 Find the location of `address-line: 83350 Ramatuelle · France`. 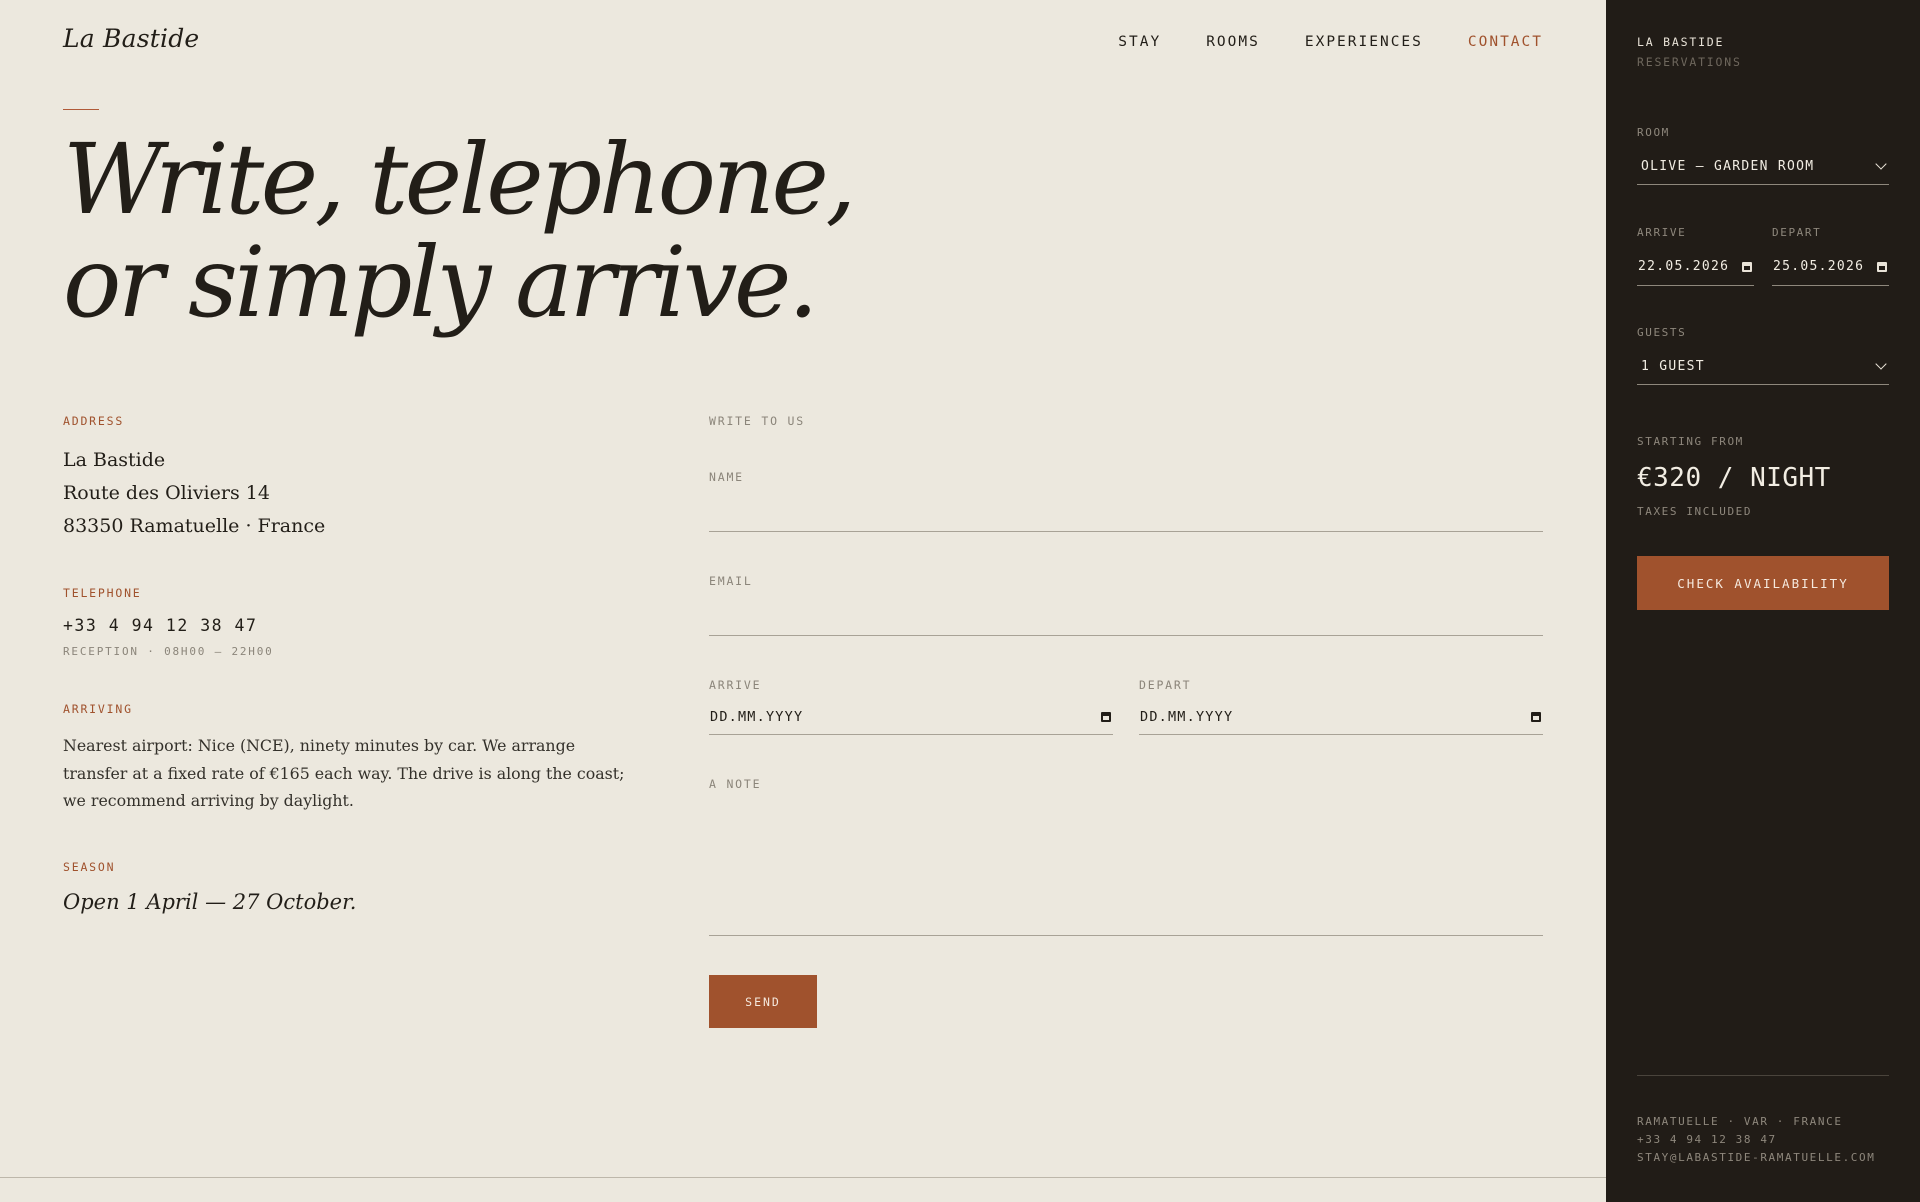

address-line: 83350 Ramatuelle · France is located at coordinates (194, 526).